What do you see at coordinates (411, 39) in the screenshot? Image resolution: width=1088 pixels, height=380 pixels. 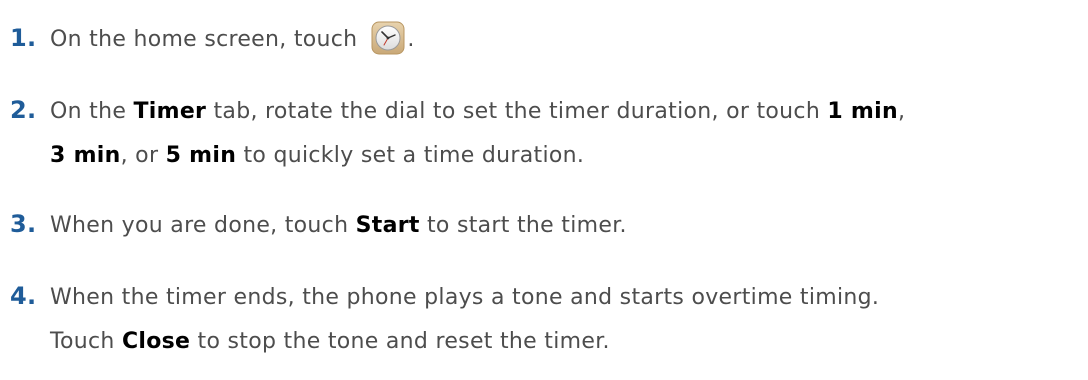 I see `step-text-part: .` at bounding box center [411, 39].